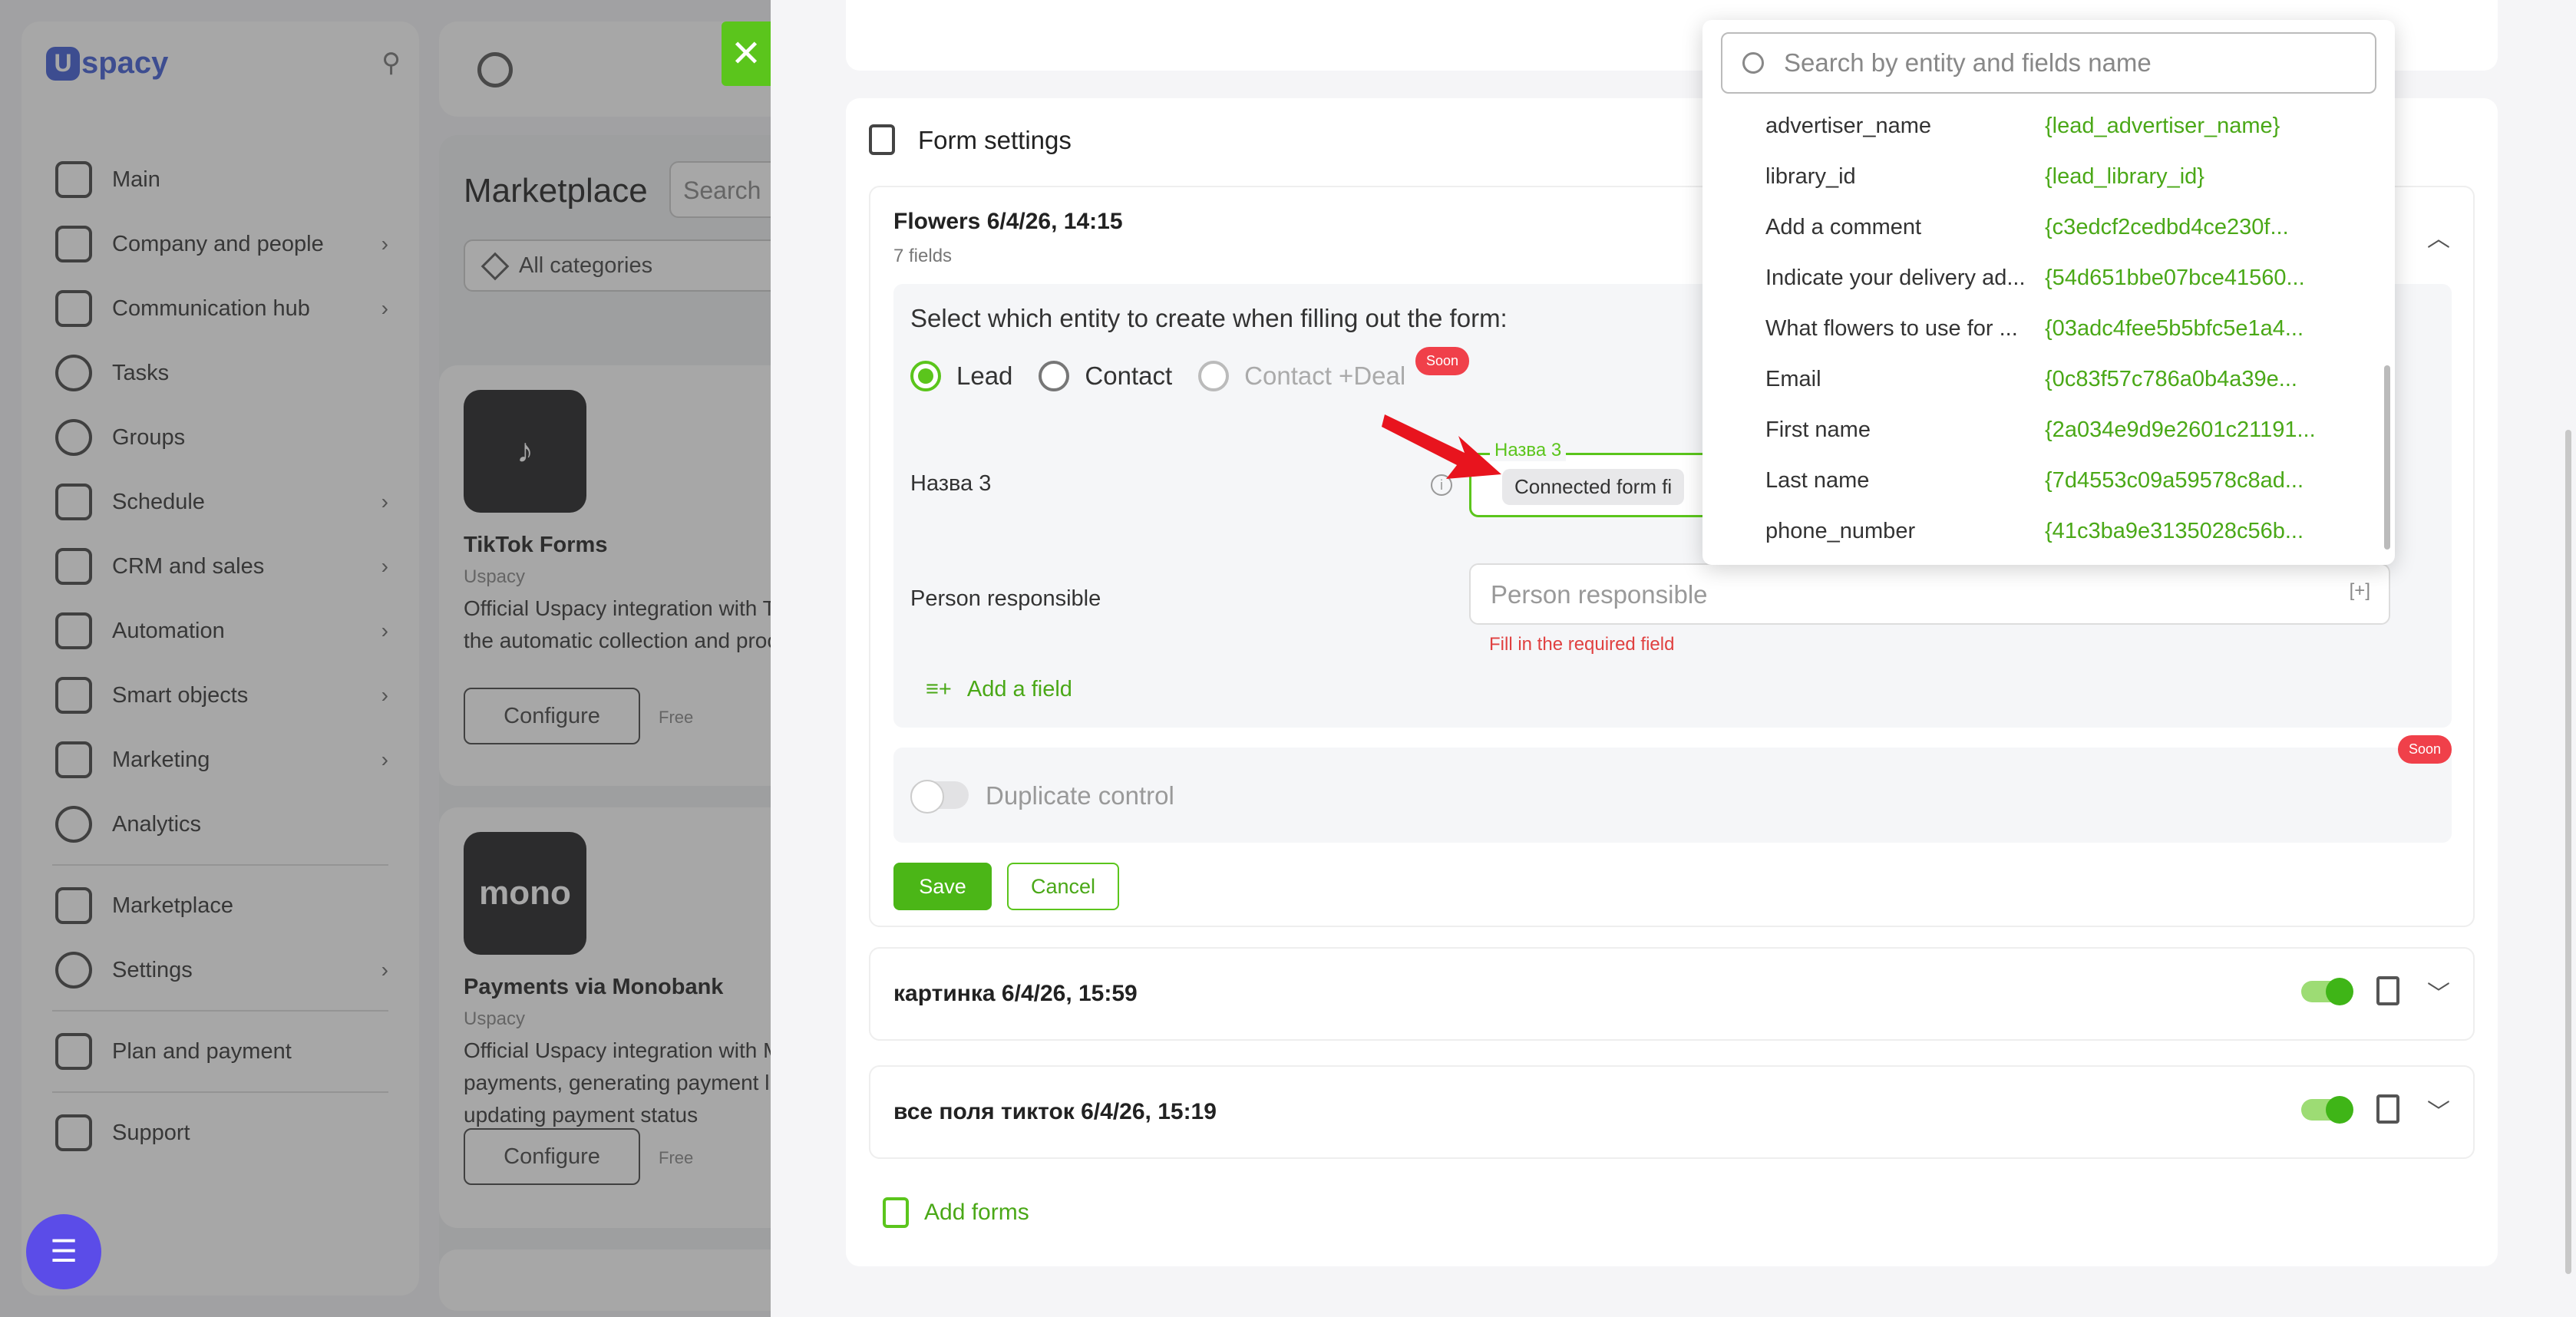  I want to click on page-scrollbar, so click(2568, 852).